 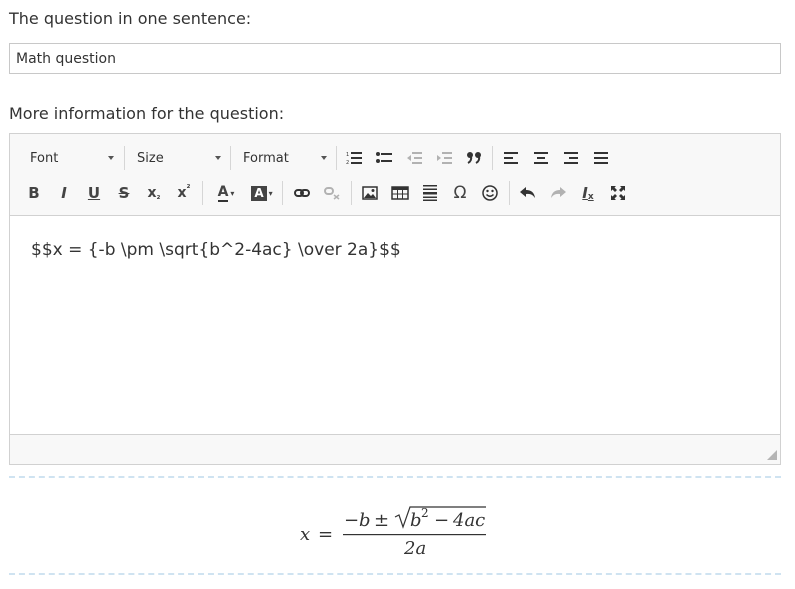 What do you see at coordinates (441, 520) in the screenshot?
I see `formula-inner-minus: −` at bounding box center [441, 520].